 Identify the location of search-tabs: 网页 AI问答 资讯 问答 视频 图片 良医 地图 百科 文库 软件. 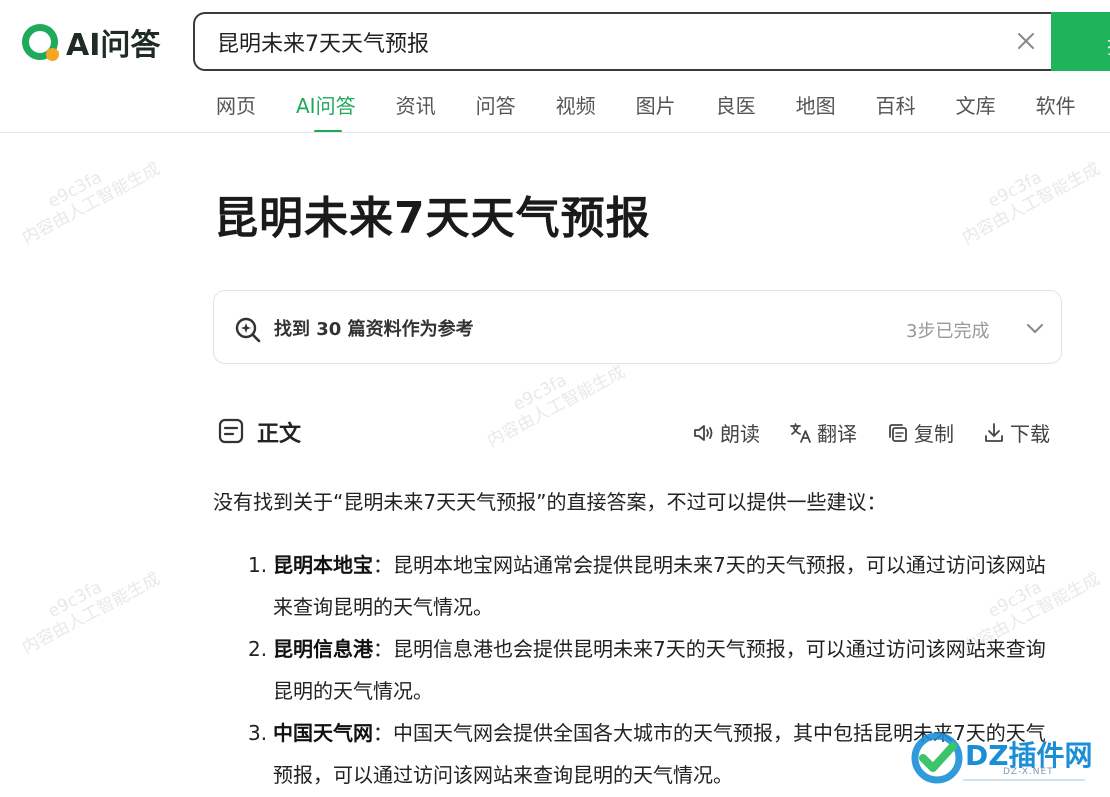
(663, 112).